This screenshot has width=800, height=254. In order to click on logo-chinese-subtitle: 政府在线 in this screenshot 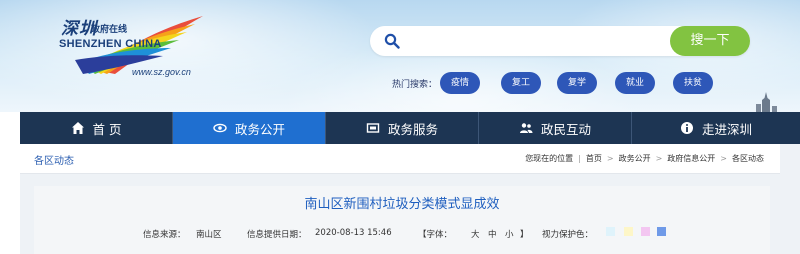, I will do `click(109, 30)`.